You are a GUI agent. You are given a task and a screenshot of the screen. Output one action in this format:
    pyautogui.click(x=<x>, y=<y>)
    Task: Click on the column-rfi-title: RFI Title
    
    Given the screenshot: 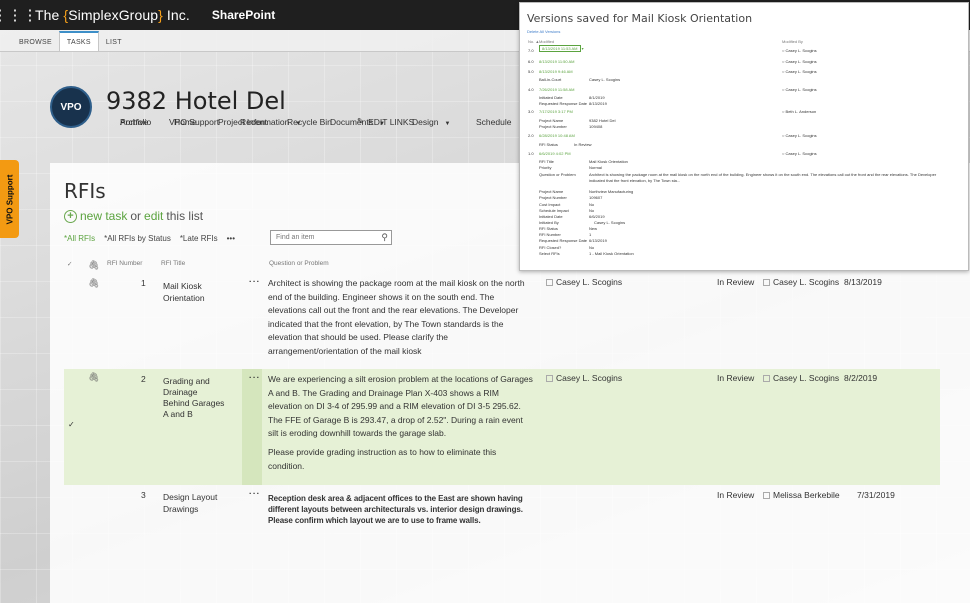 What is the action you would take?
    pyautogui.click(x=173, y=263)
    